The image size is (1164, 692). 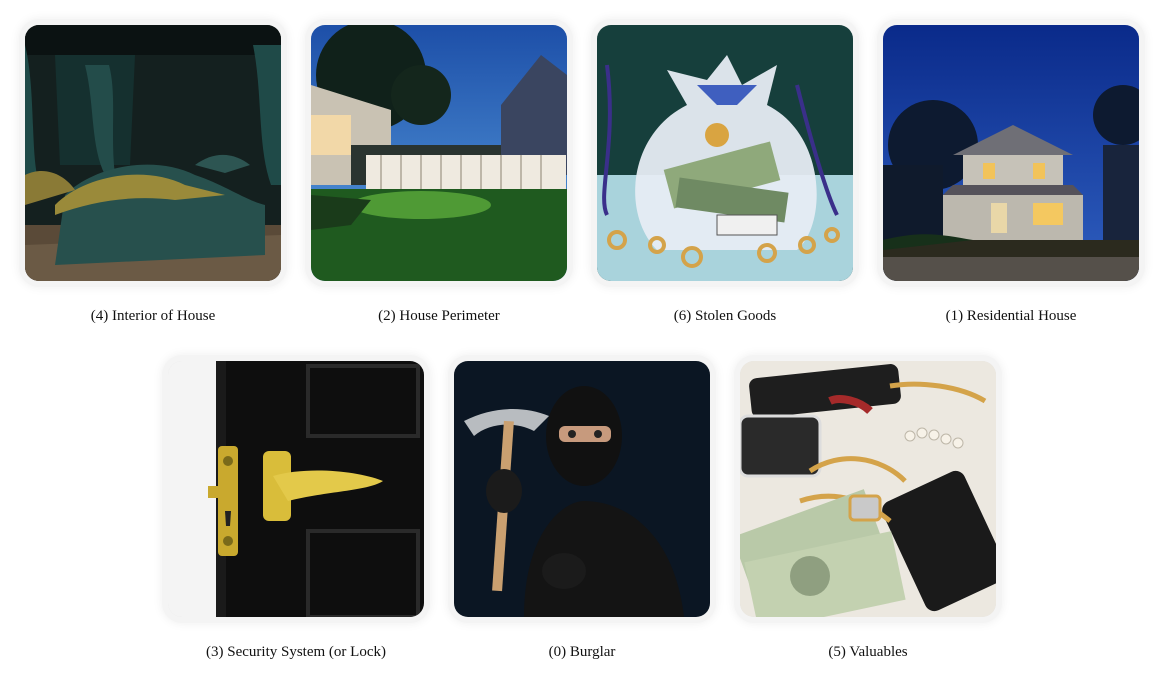 What do you see at coordinates (725, 153) in the screenshot?
I see `stolen-goods-image` at bounding box center [725, 153].